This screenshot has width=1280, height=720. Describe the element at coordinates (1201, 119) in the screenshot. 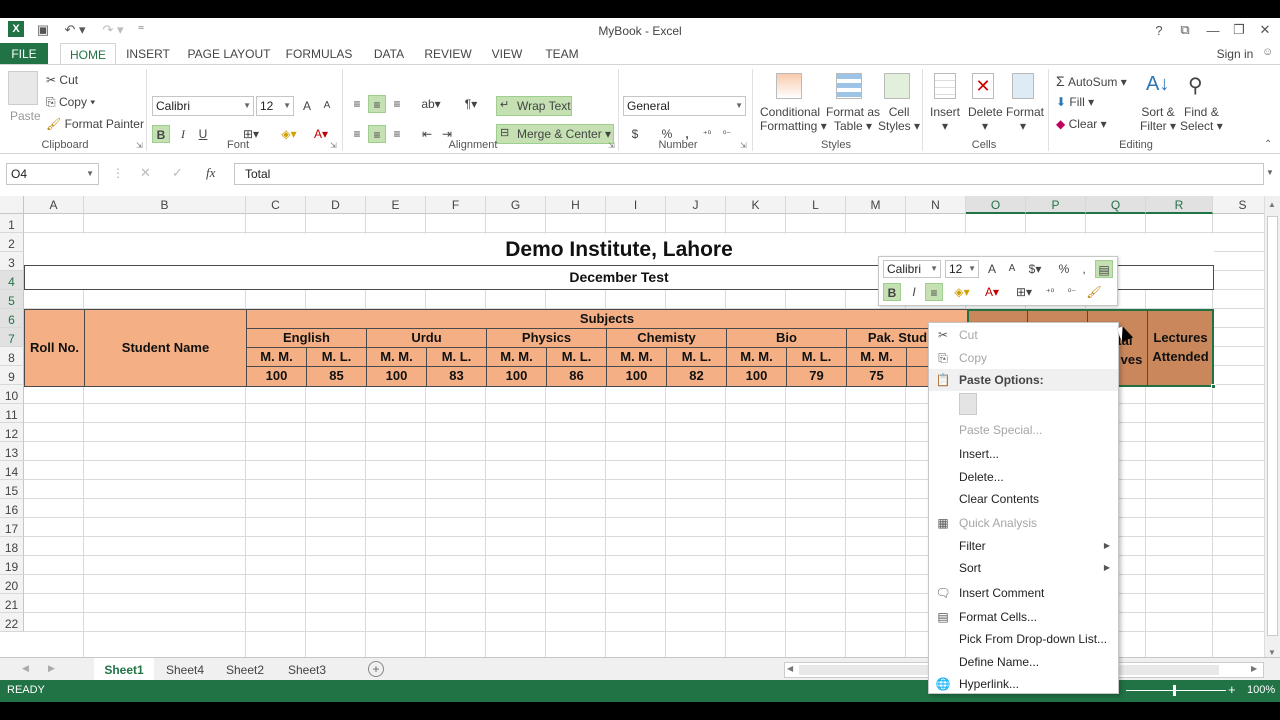

I see `find-select-button: Find & Select ▾` at that location.